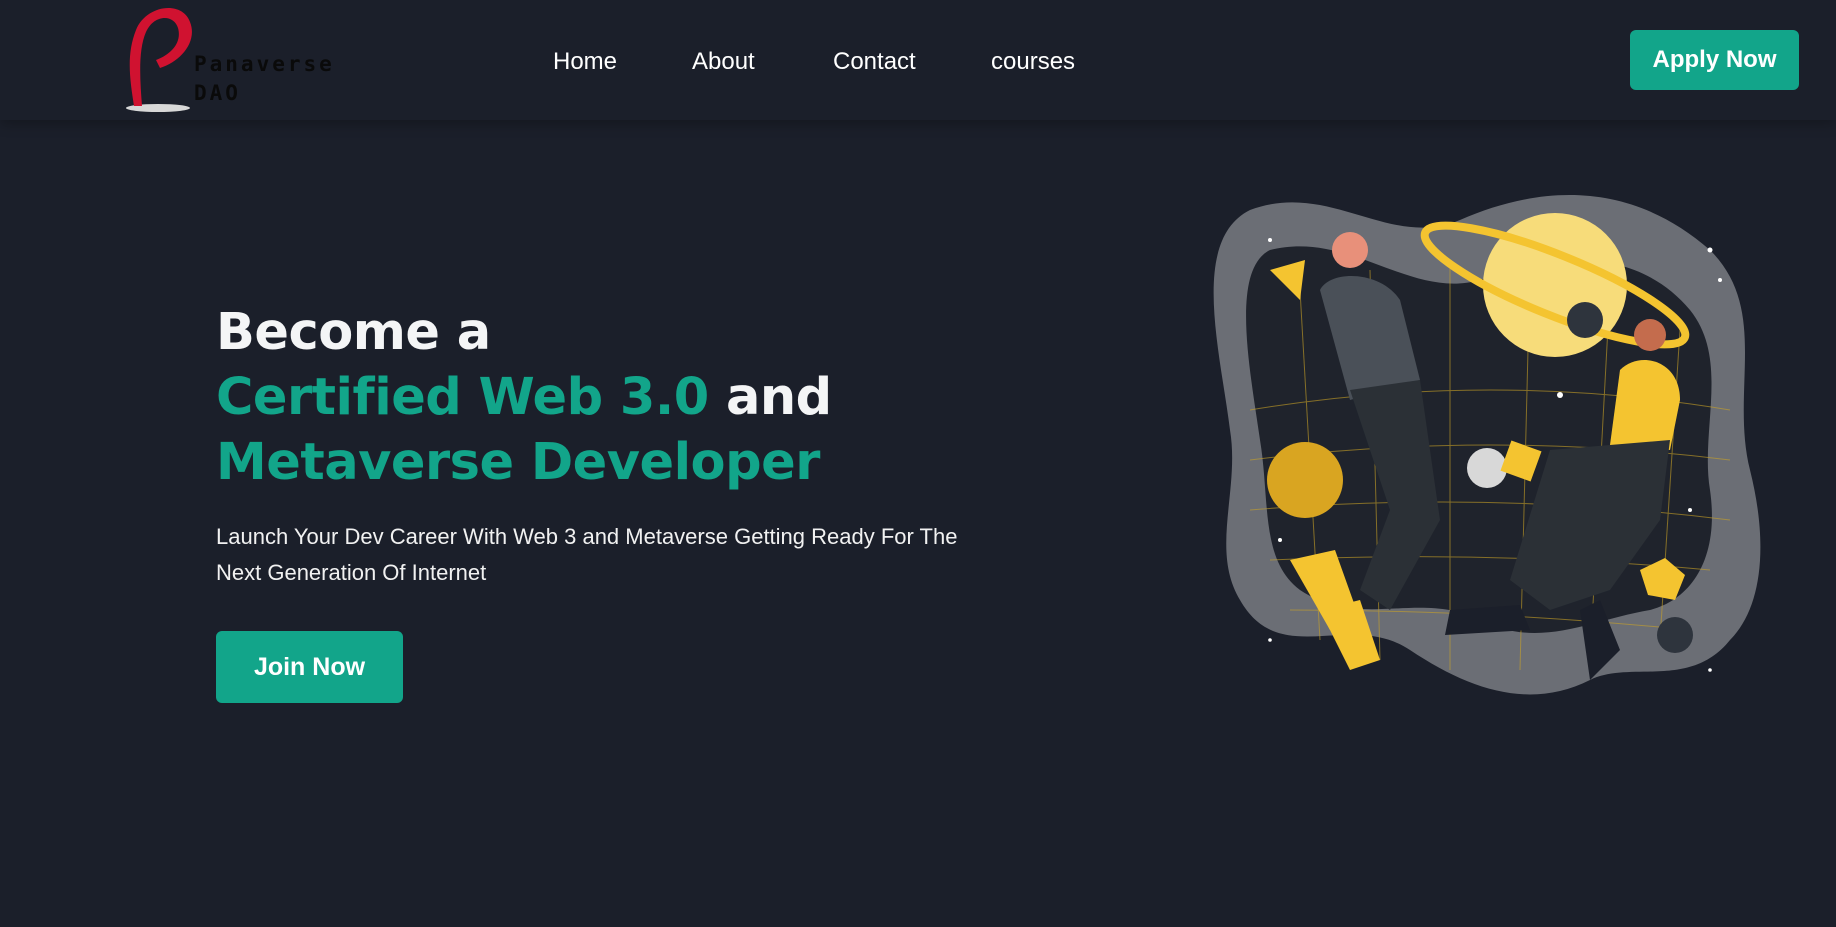 This screenshot has width=1836, height=927. I want to click on apply-now-button: Apply Now, so click(1714, 60).